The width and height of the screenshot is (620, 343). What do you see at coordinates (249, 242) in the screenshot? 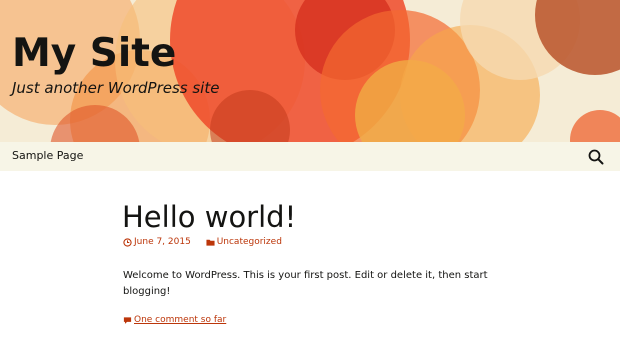
I see `post-category-label: Uncategorized` at bounding box center [249, 242].